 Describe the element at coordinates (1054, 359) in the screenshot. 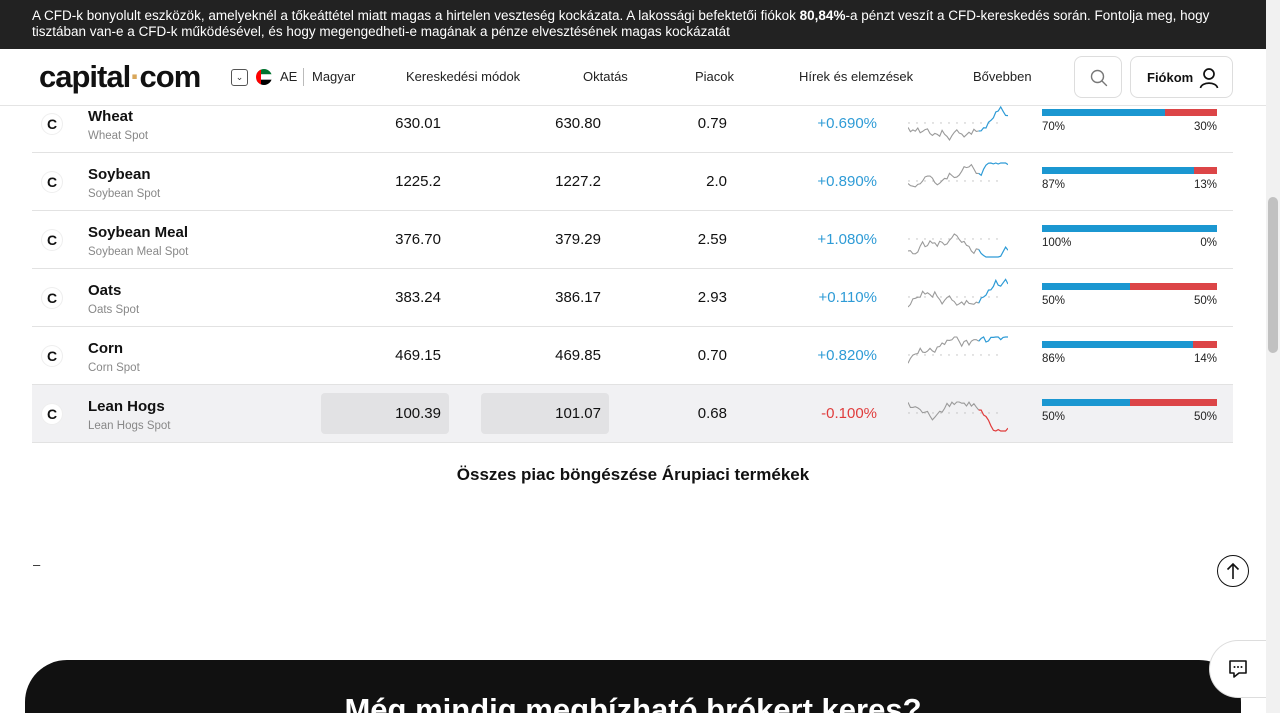

I see `buy-sentiment-label: 86%` at that location.